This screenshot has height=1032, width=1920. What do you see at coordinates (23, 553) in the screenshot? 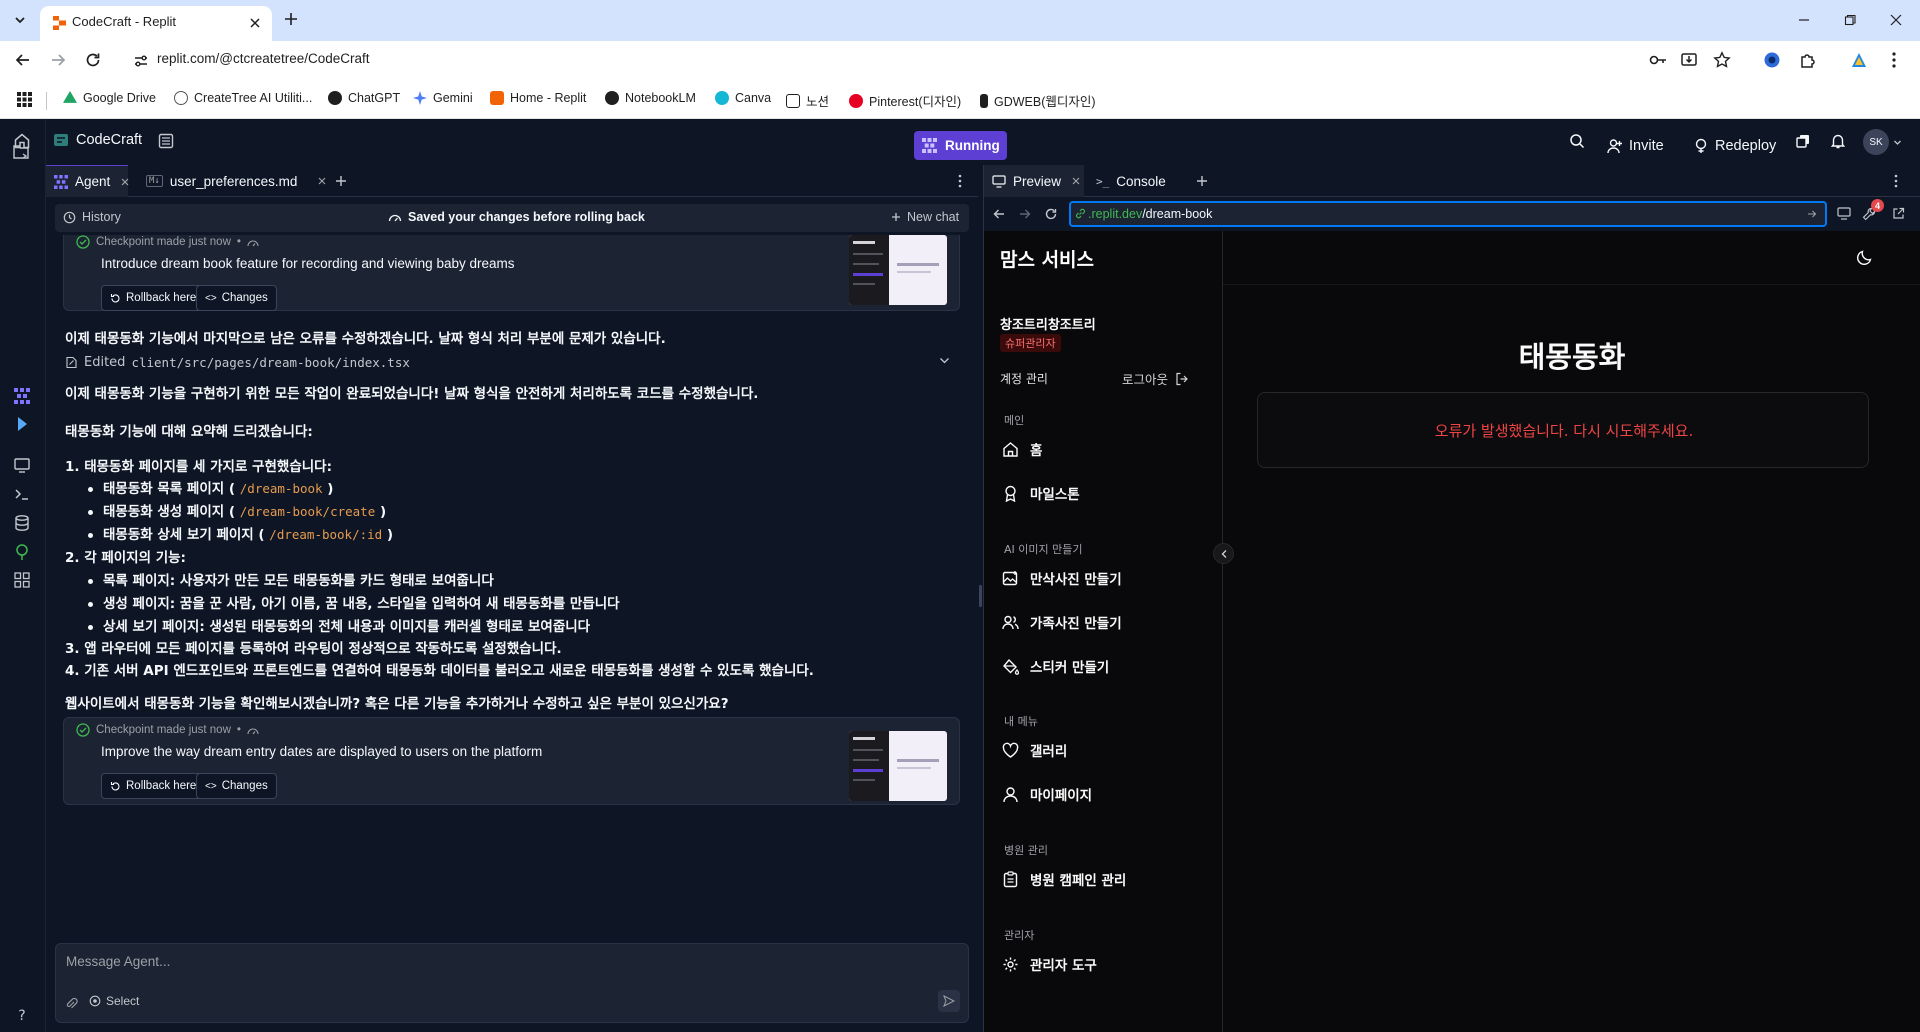
I see `deployments-icon` at bounding box center [23, 553].